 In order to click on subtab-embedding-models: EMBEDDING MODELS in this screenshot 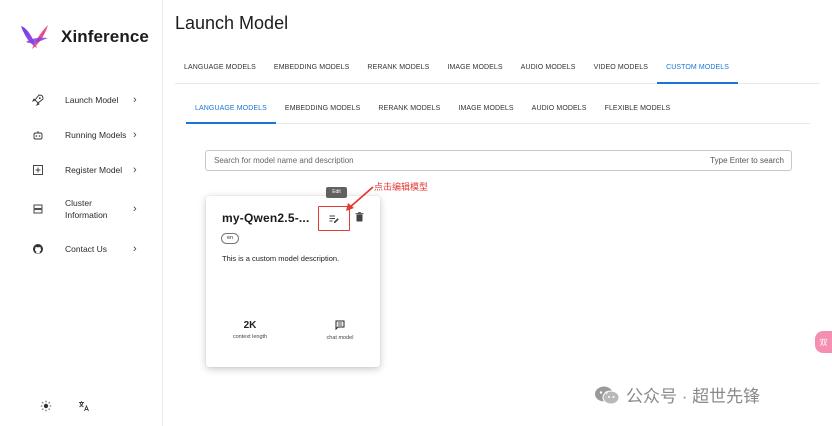, I will do `click(323, 110)`.